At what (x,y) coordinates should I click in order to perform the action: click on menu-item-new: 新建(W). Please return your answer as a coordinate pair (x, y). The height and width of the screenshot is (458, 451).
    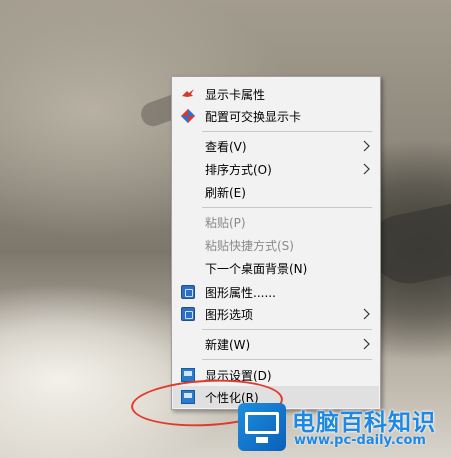
    Looking at the image, I should click on (276, 344).